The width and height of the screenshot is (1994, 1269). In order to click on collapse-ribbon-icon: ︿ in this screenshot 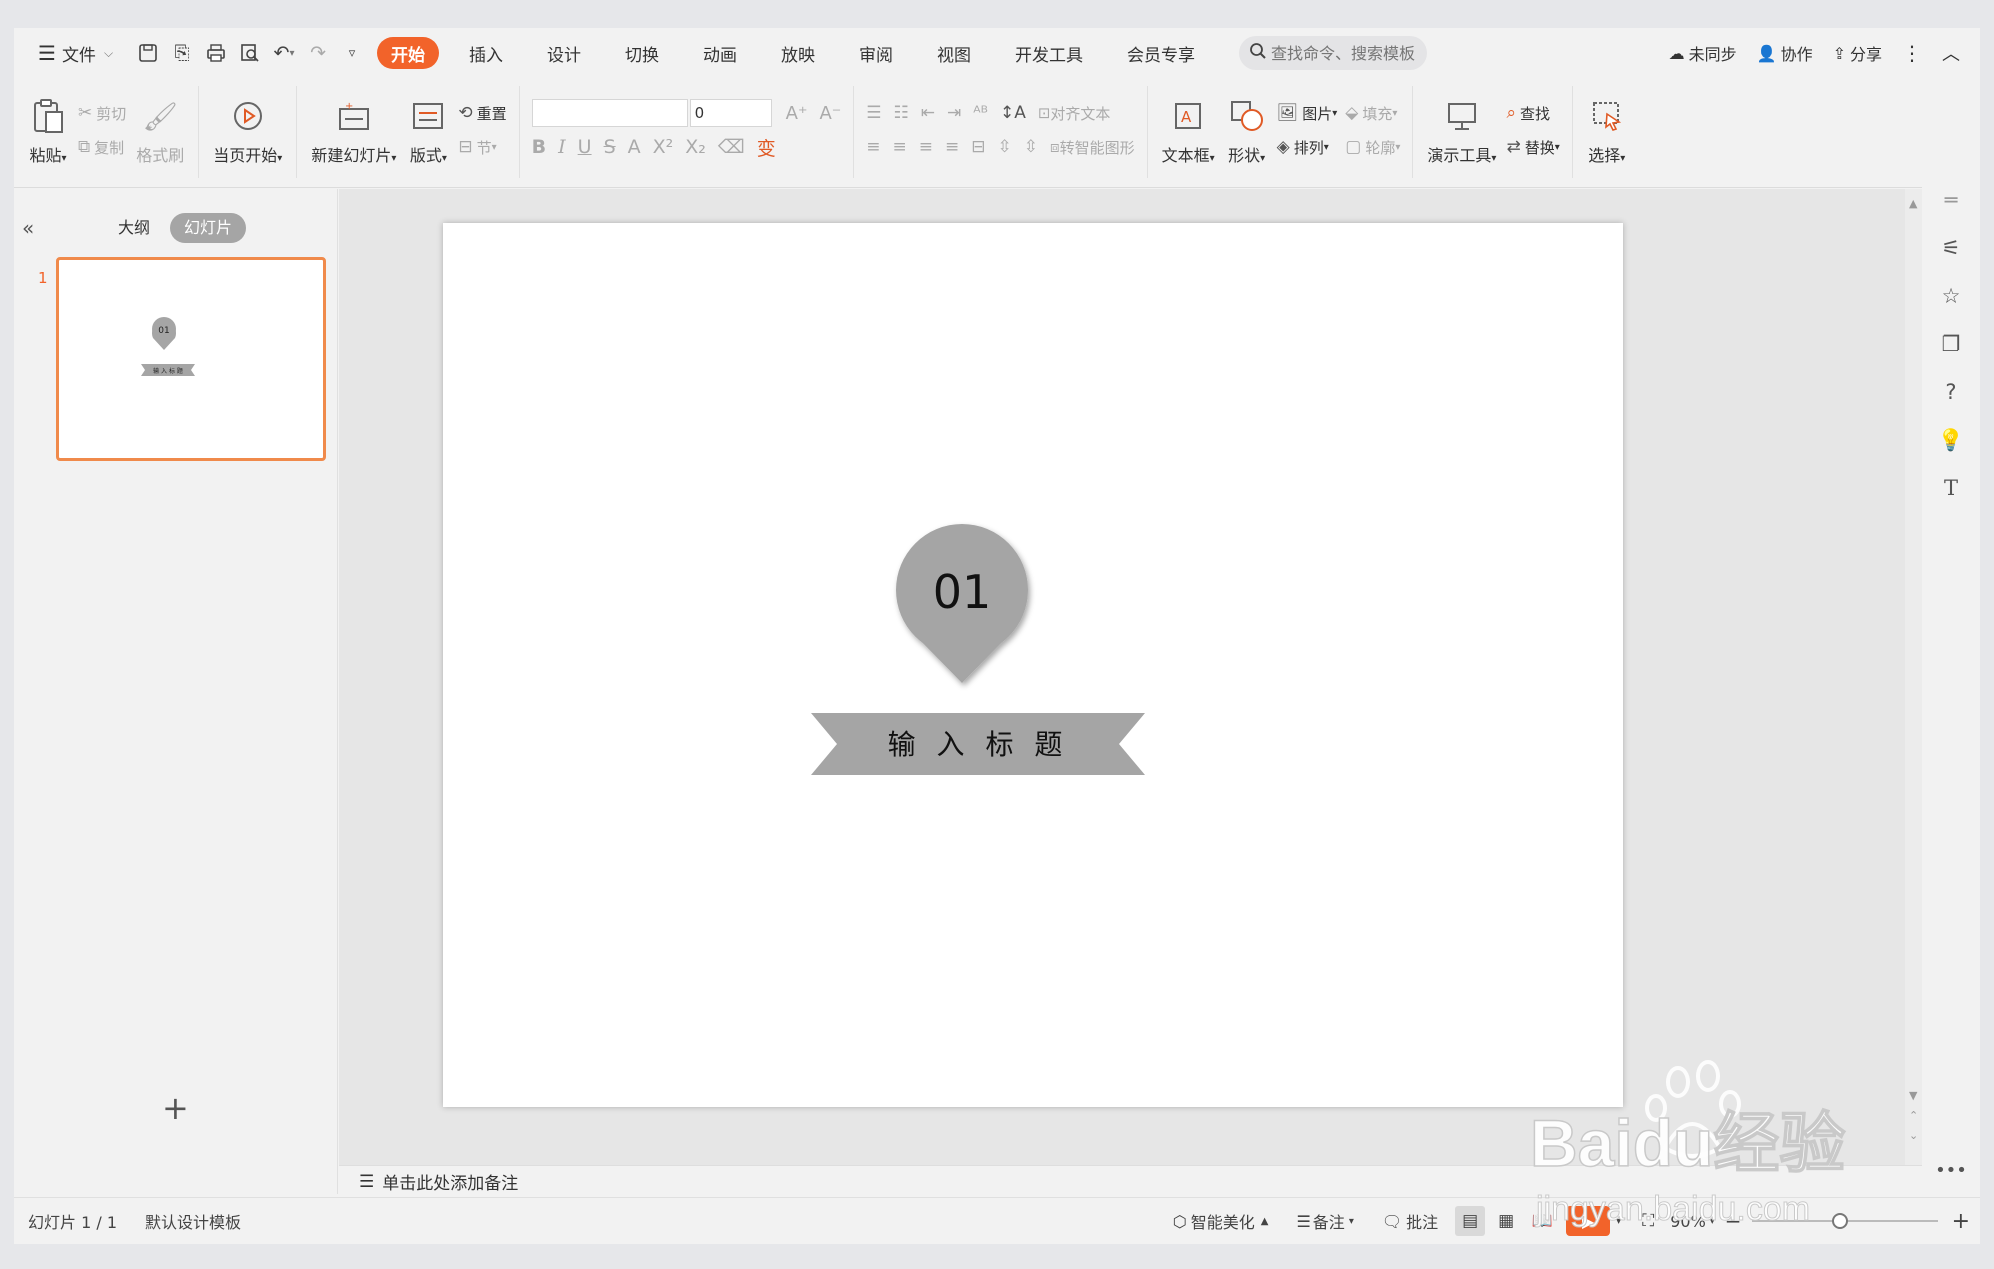, I will do `click(1951, 53)`.